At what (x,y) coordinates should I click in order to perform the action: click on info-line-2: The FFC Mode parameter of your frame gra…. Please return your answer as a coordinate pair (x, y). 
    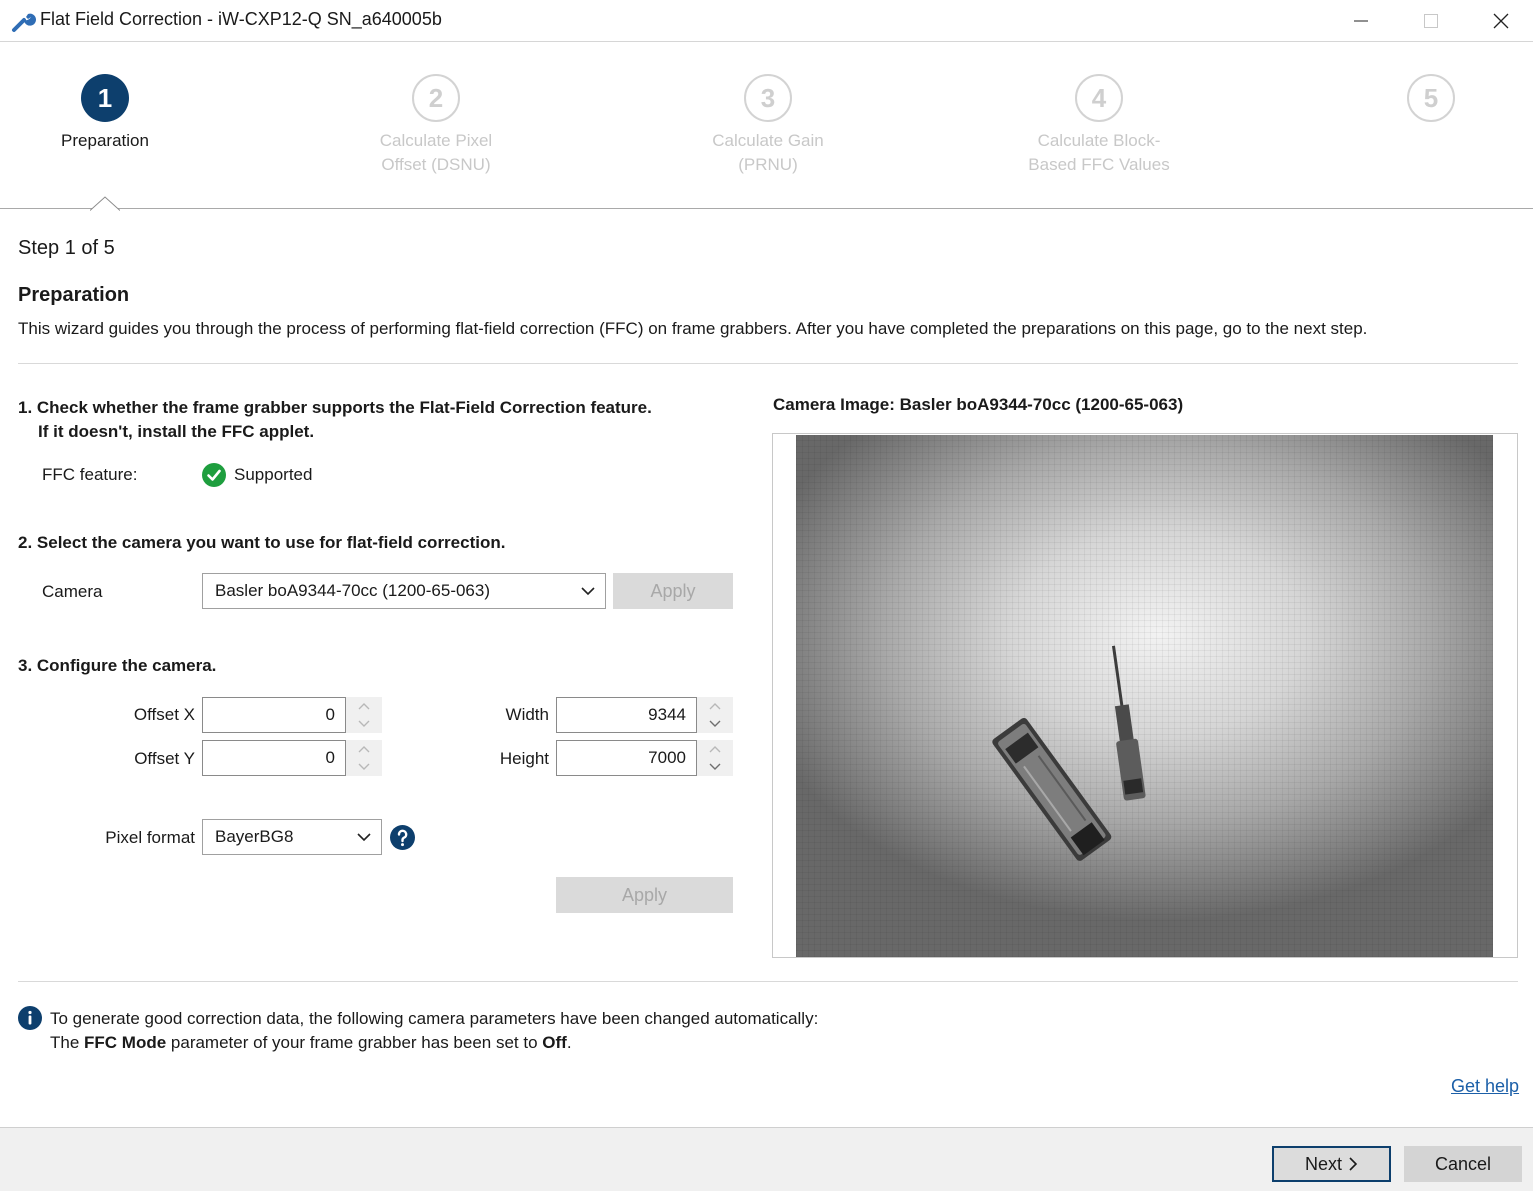
    Looking at the image, I should click on (434, 1043).